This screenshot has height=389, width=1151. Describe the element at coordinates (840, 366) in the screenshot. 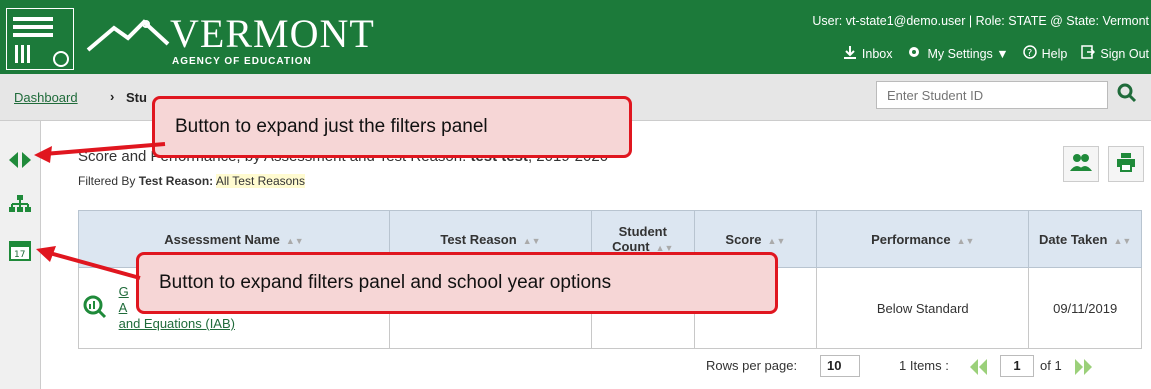

I see `rows-per-page-select: 10` at that location.